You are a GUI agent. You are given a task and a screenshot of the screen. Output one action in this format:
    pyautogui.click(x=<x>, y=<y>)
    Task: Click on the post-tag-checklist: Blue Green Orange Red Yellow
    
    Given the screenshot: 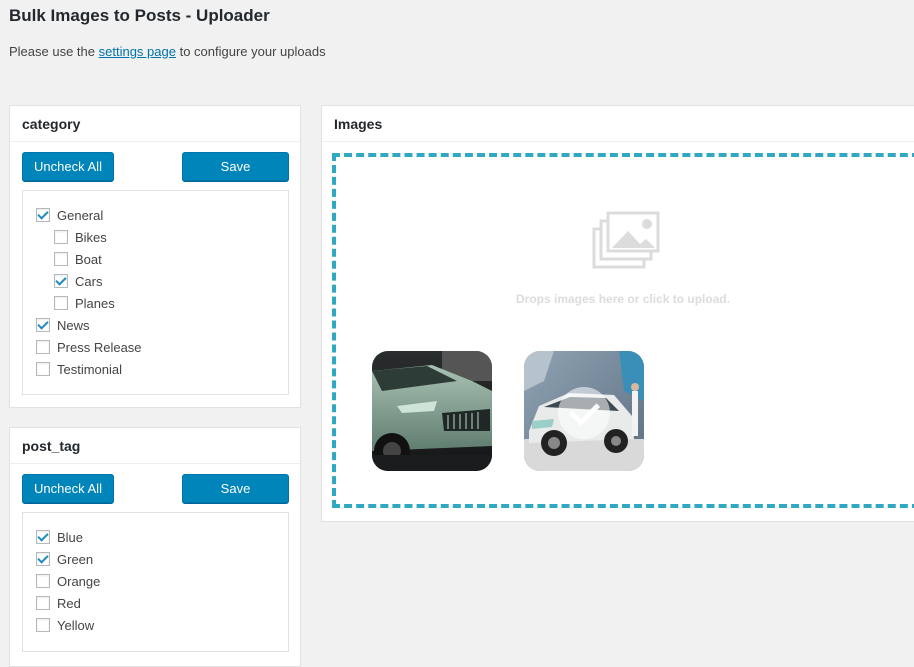 What is the action you would take?
    pyautogui.click(x=155, y=582)
    